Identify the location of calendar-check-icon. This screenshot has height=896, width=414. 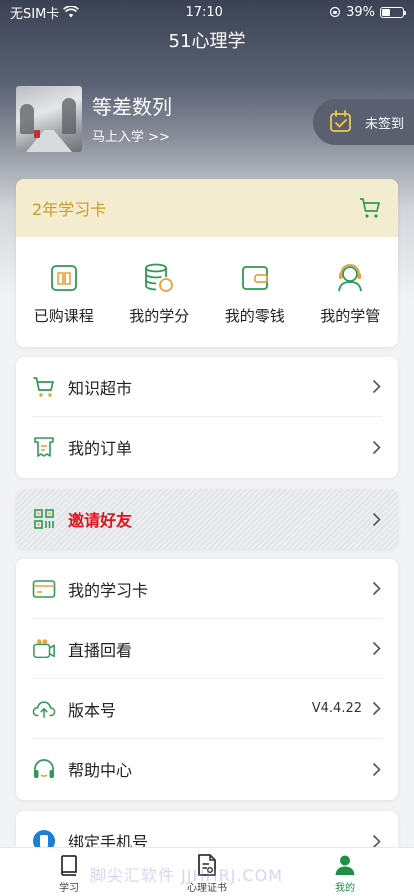
(340, 121).